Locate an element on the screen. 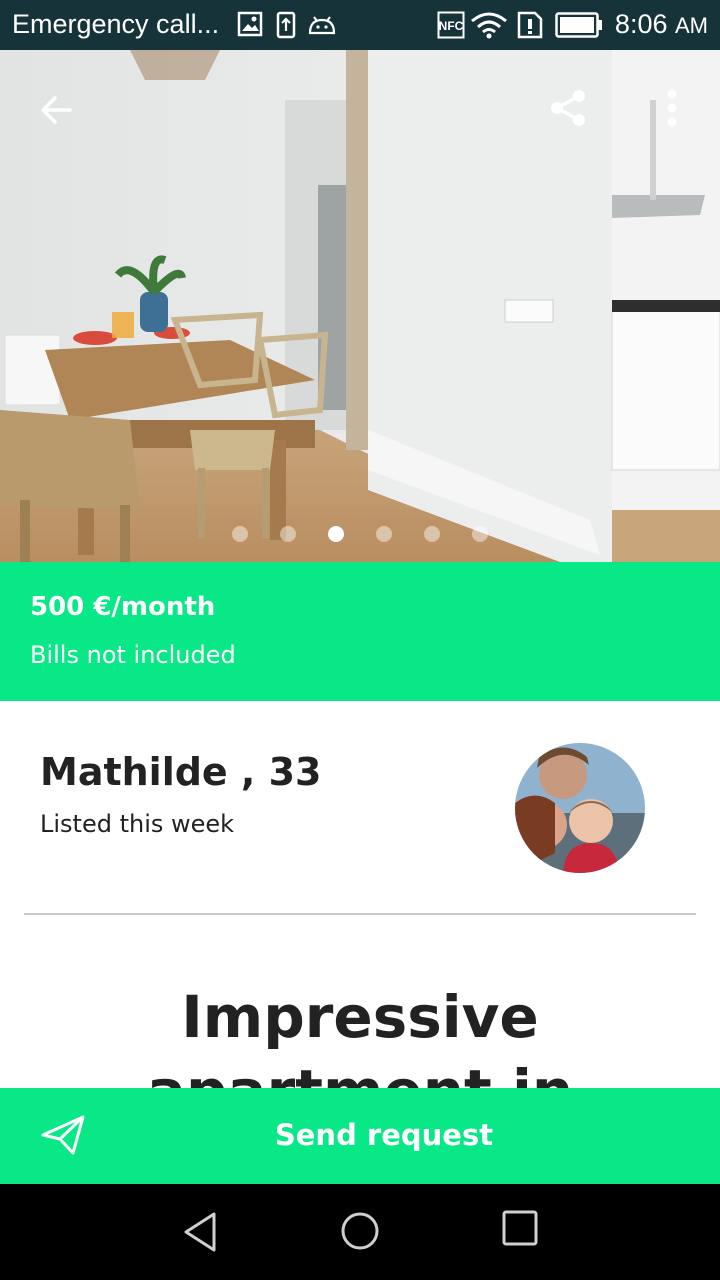 The height and width of the screenshot is (1280, 720). battery-icon is located at coordinates (578, 25).